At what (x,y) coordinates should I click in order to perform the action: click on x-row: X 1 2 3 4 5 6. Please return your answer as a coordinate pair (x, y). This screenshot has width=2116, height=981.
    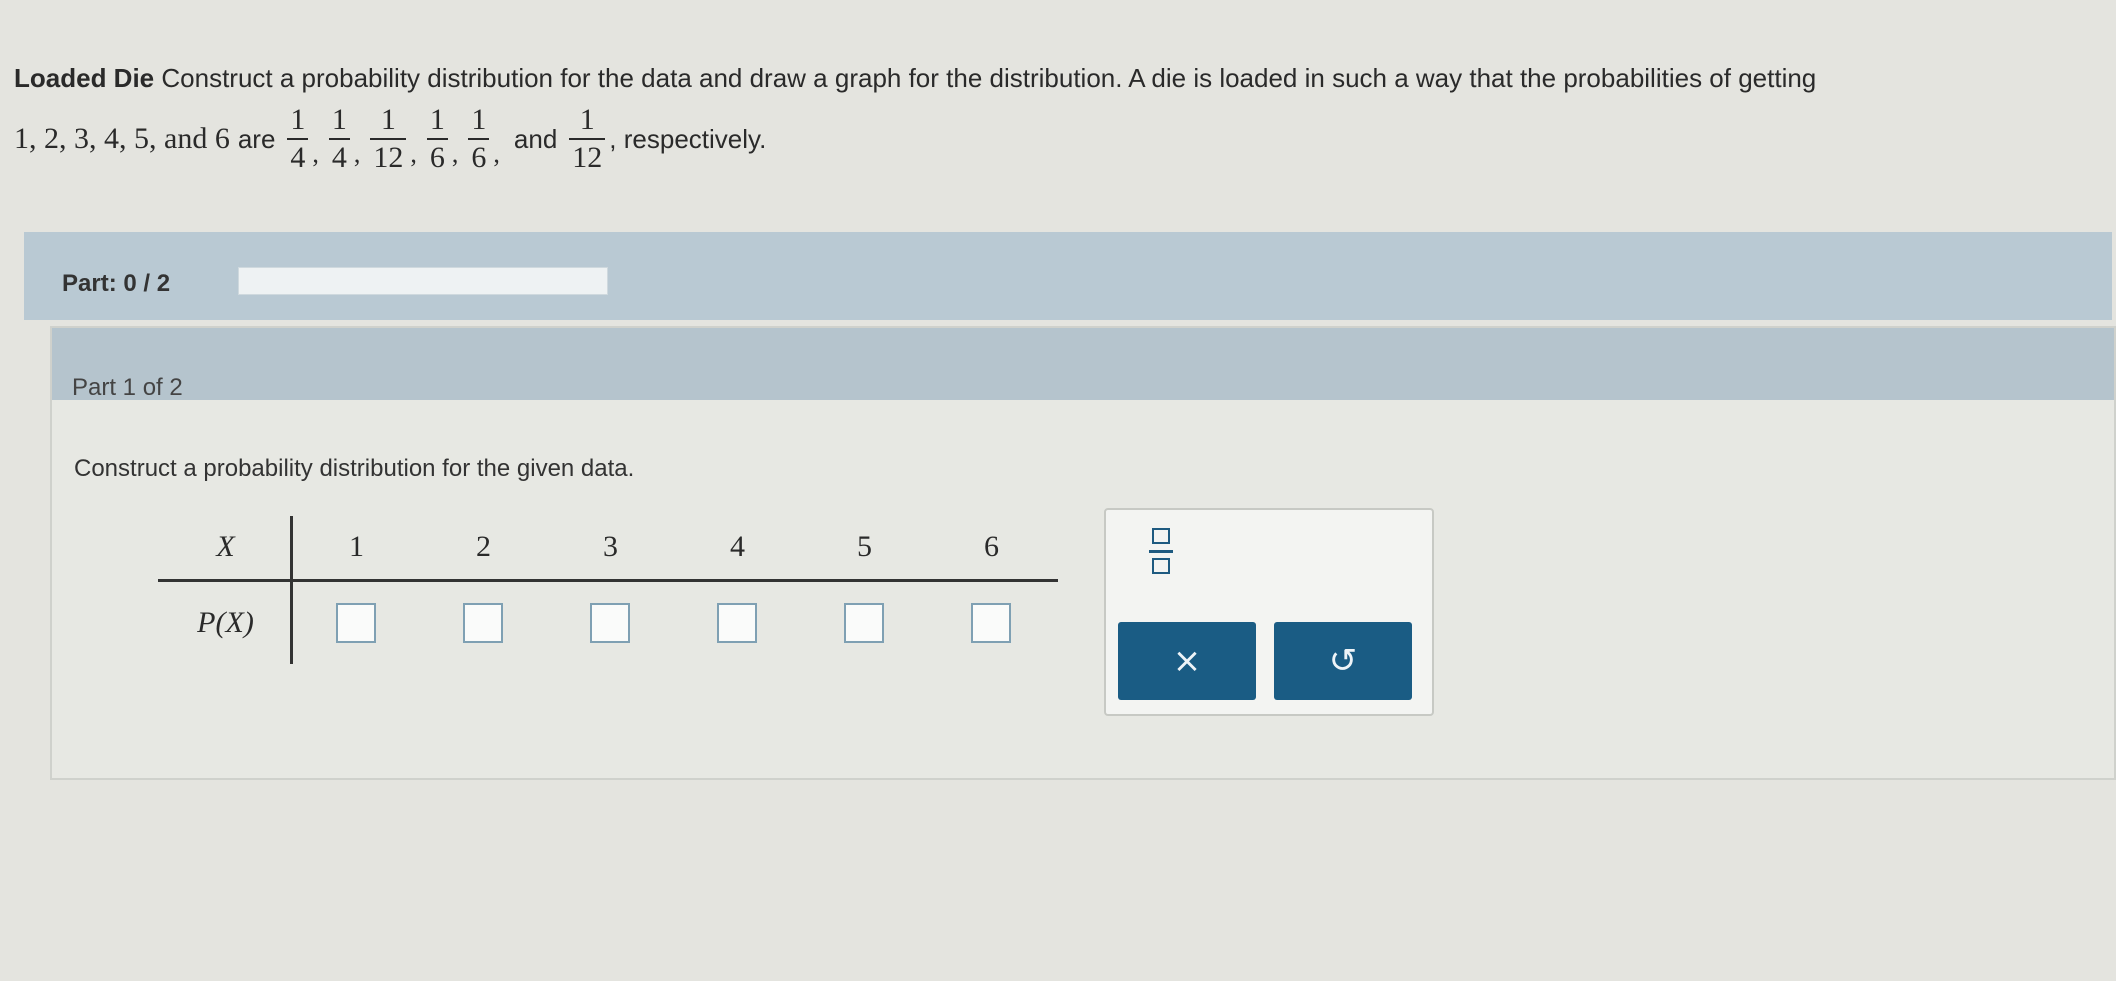
    Looking at the image, I should click on (608, 547).